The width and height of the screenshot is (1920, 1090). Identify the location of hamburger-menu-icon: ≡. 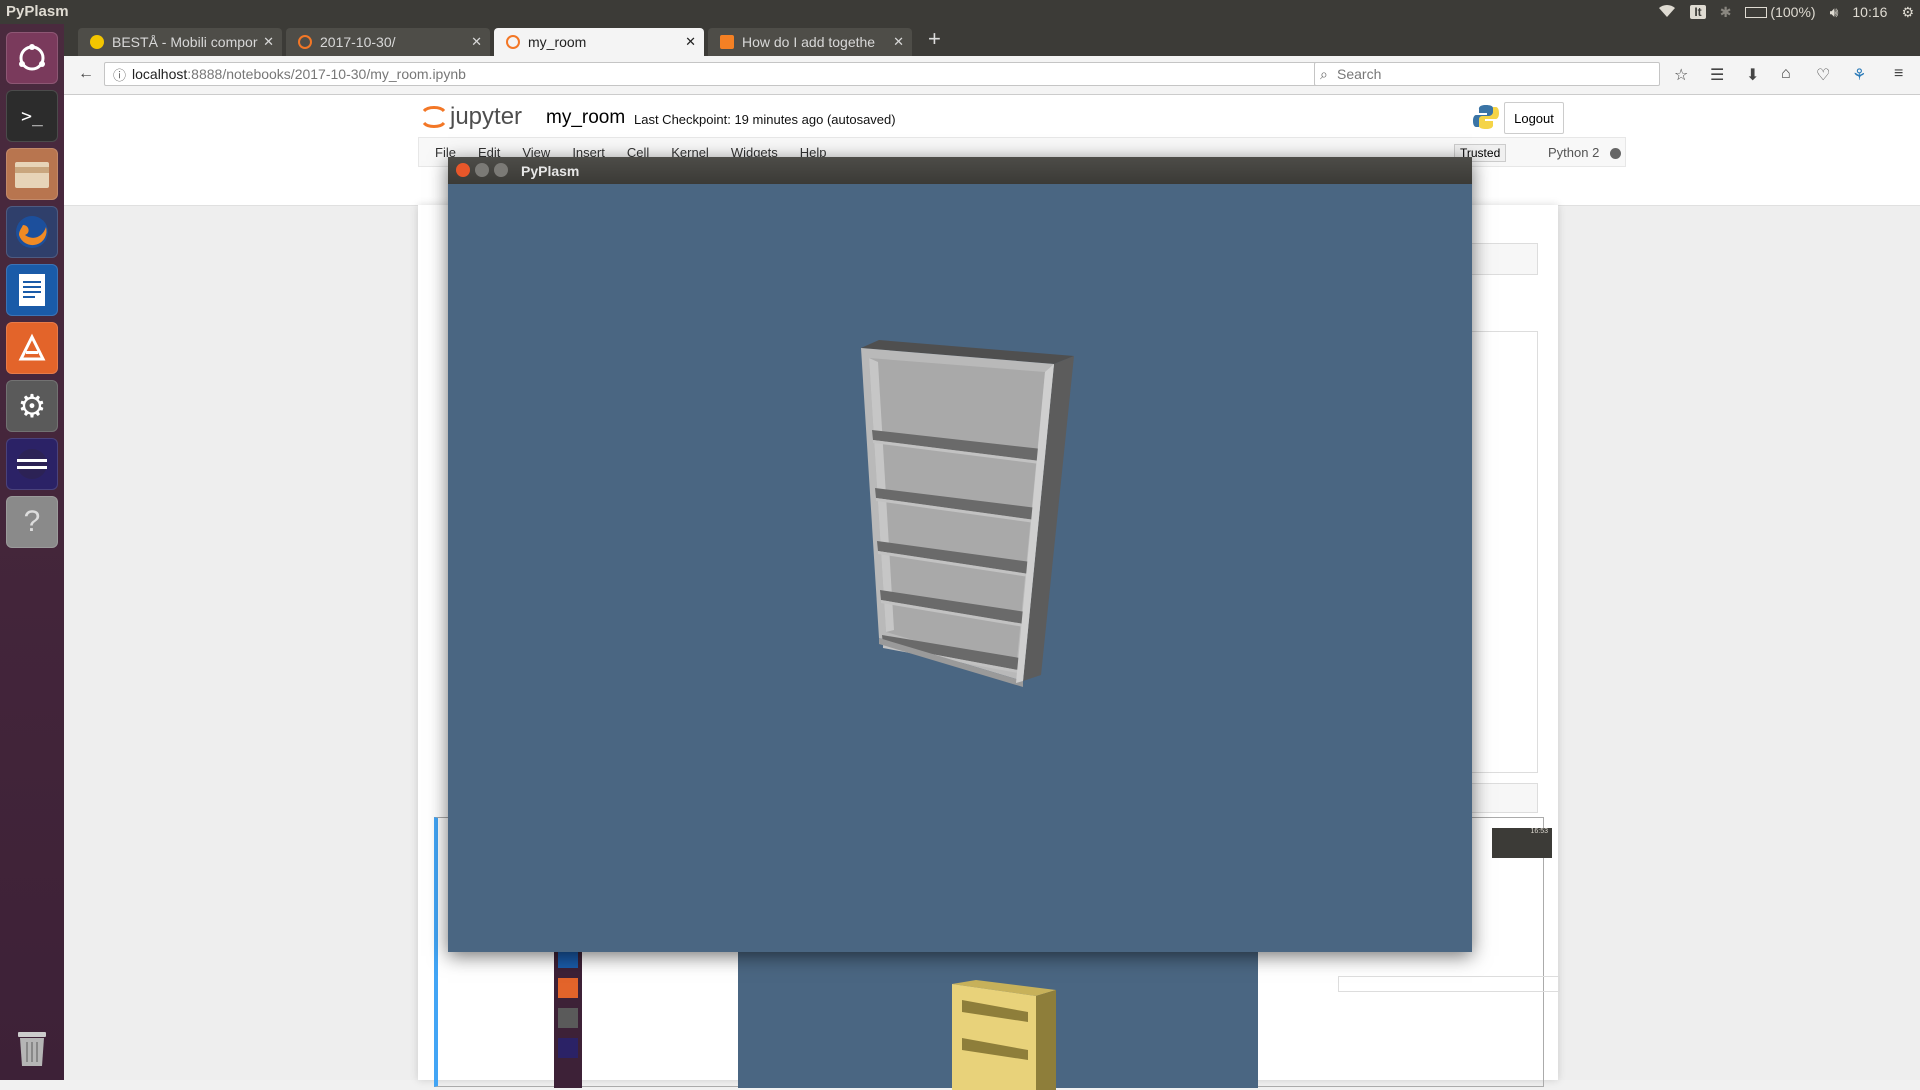
(1898, 74).